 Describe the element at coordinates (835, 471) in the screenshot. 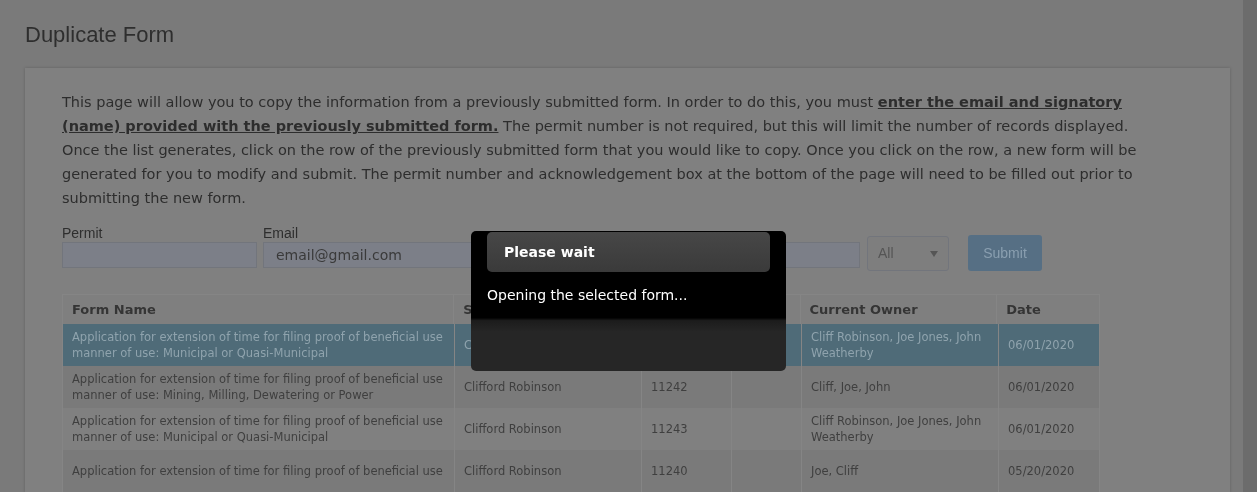

I see `table-cell: Joe, Cliff` at that location.